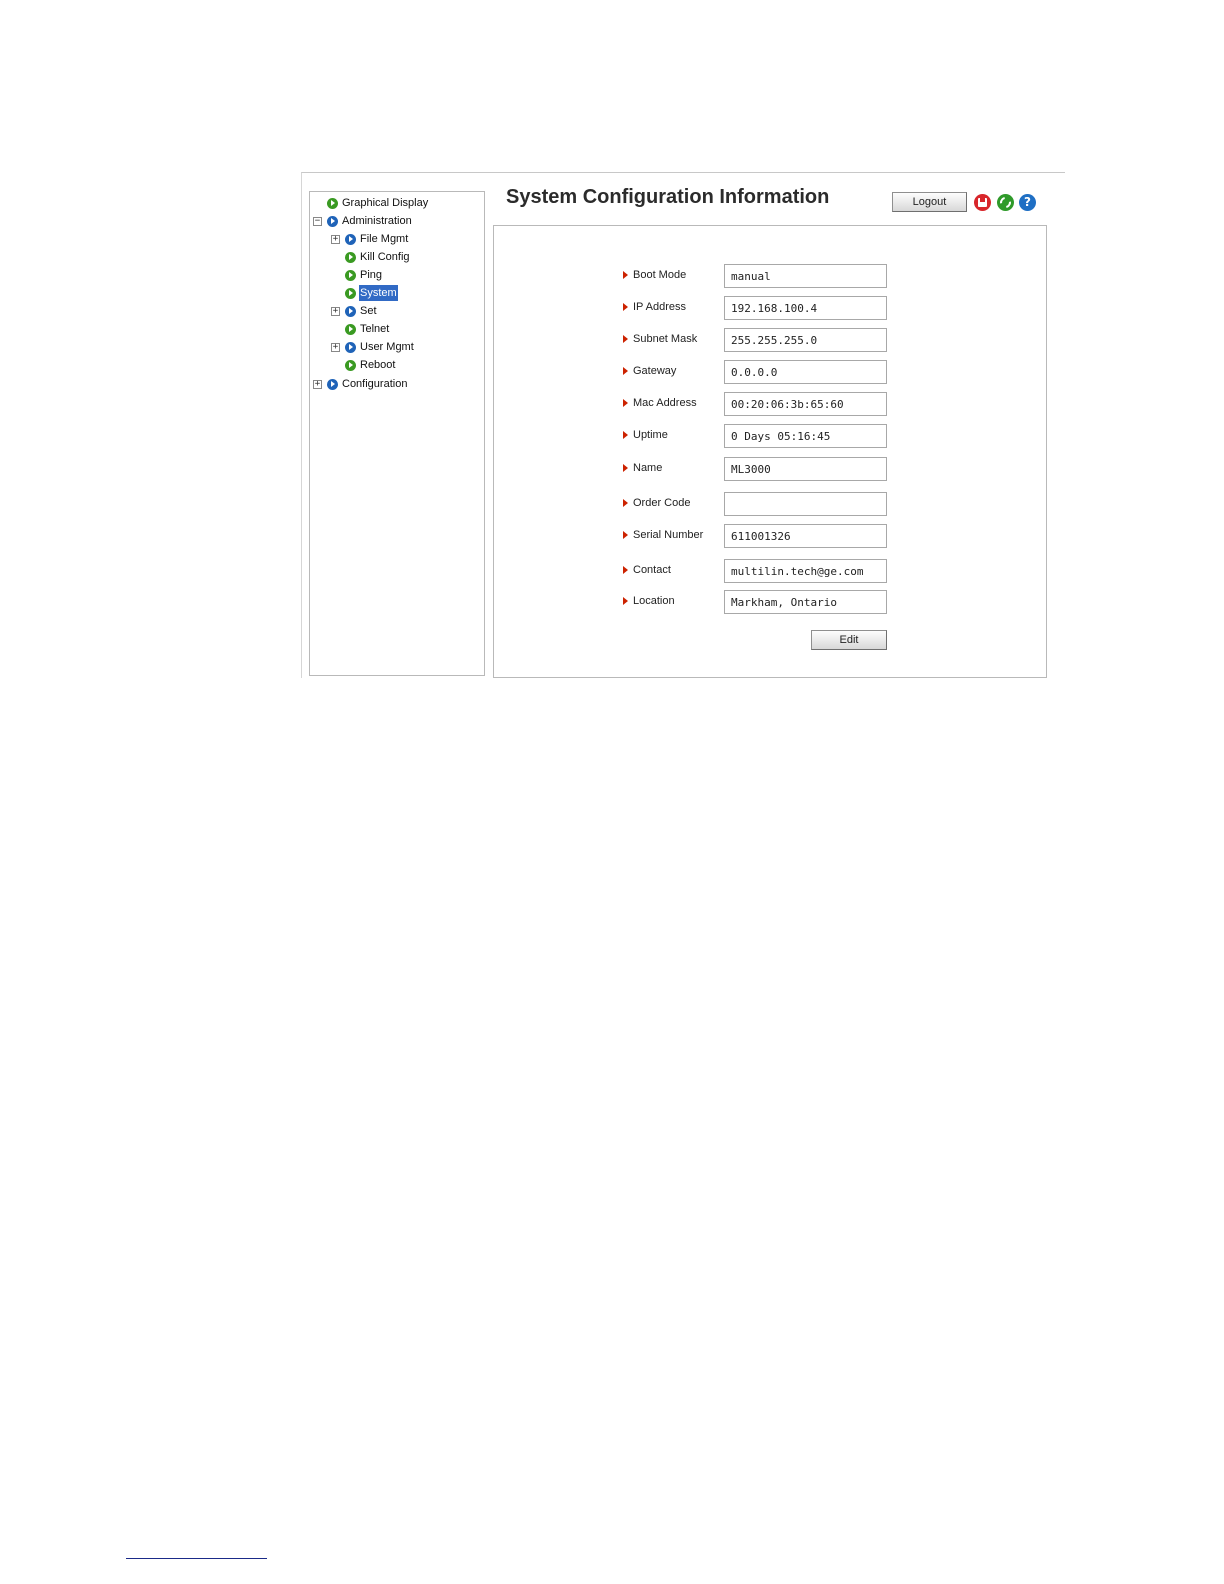  Describe the element at coordinates (805, 404) in the screenshot. I see `field-value: 00:20:06:3b:65:60` at that location.